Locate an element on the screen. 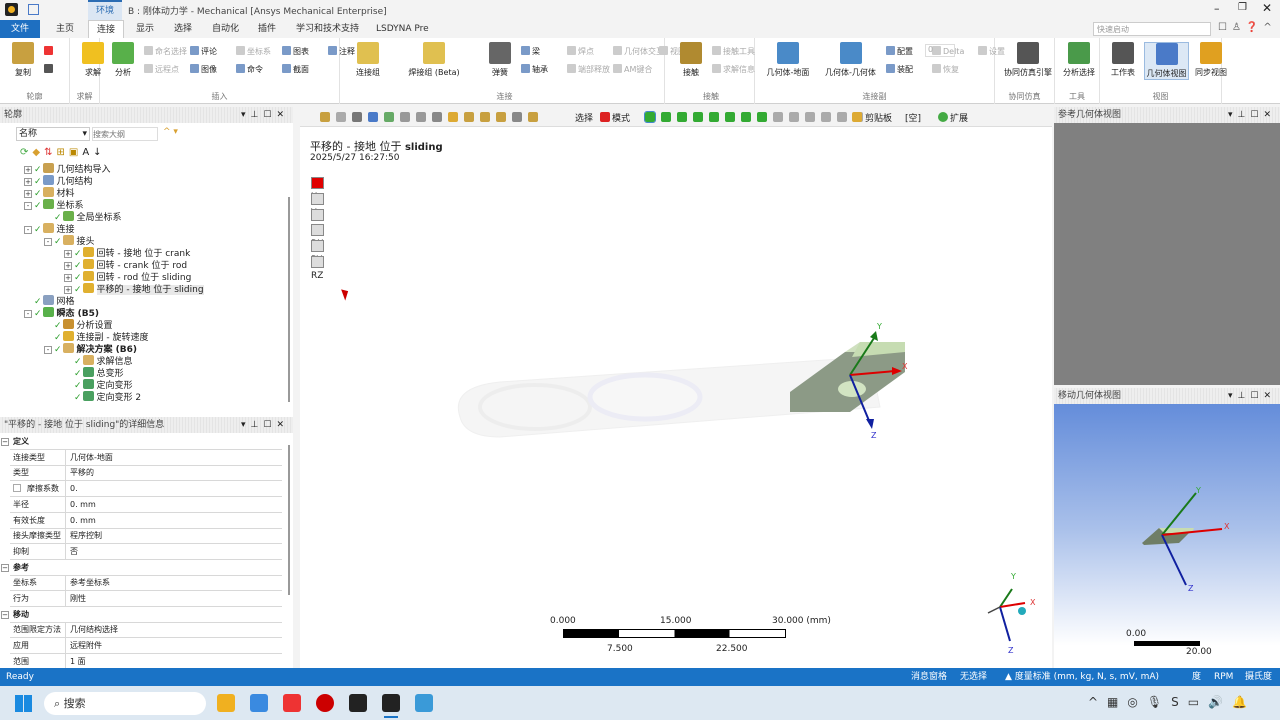  dof-rz: RZ is located at coordinates (319, 268).